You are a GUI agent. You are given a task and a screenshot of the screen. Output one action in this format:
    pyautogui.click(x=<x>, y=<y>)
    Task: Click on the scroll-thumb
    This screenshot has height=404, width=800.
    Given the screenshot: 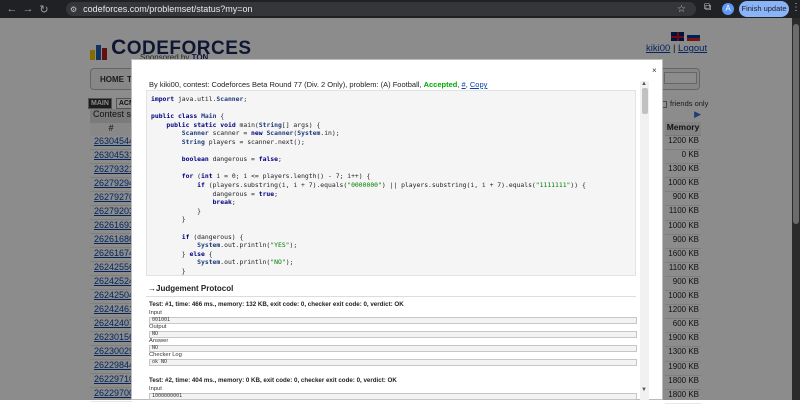 What is the action you would take?
    pyautogui.click(x=645, y=101)
    